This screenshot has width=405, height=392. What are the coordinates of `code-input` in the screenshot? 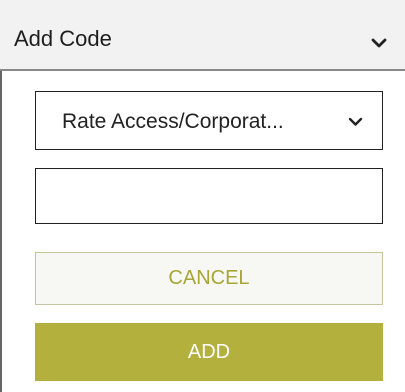 It's located at (209, 196).